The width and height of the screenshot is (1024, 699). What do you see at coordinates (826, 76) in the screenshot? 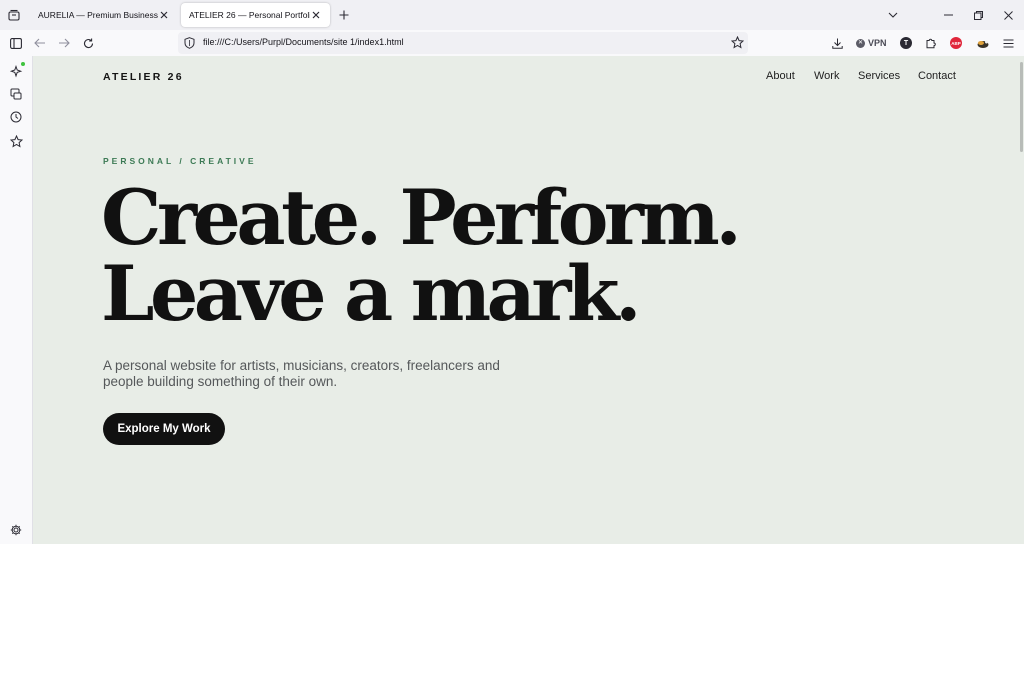
I see `nav-link-work: Work` at bounding box center [826, 76].